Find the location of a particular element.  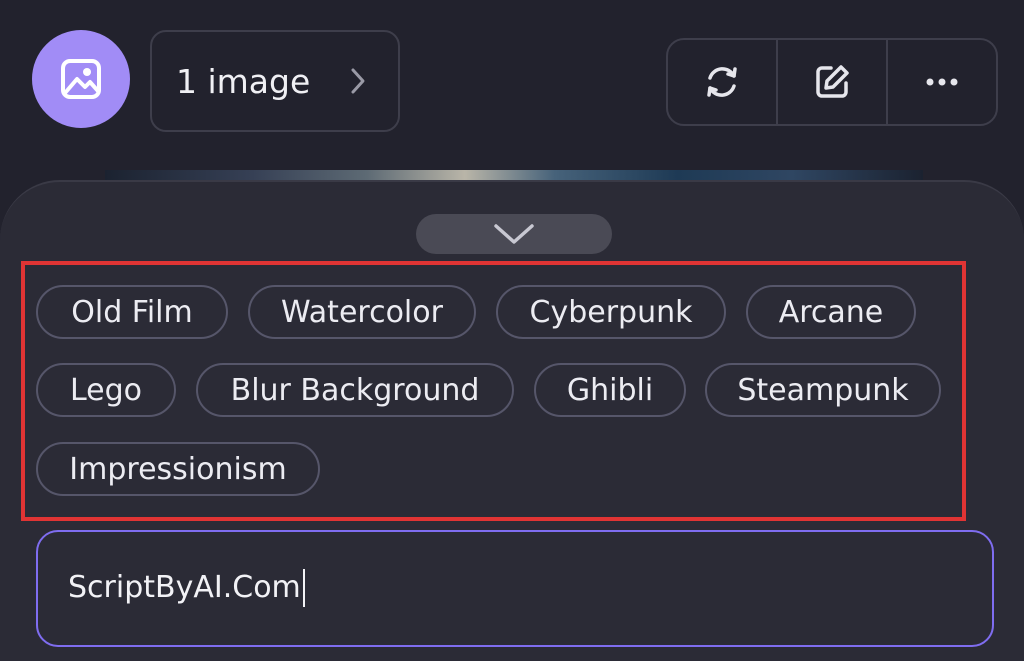

refresh-icon is located at coordinates (722, 82).